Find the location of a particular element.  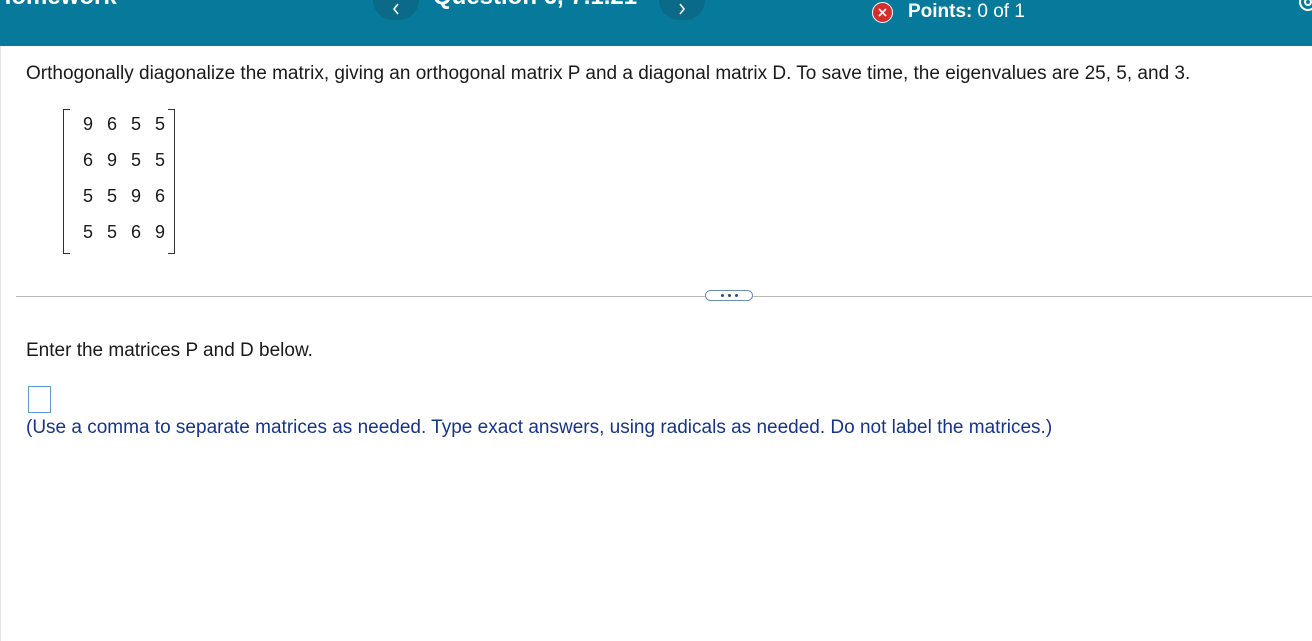

chevron-right-icon is located at coordinates (682, 9).